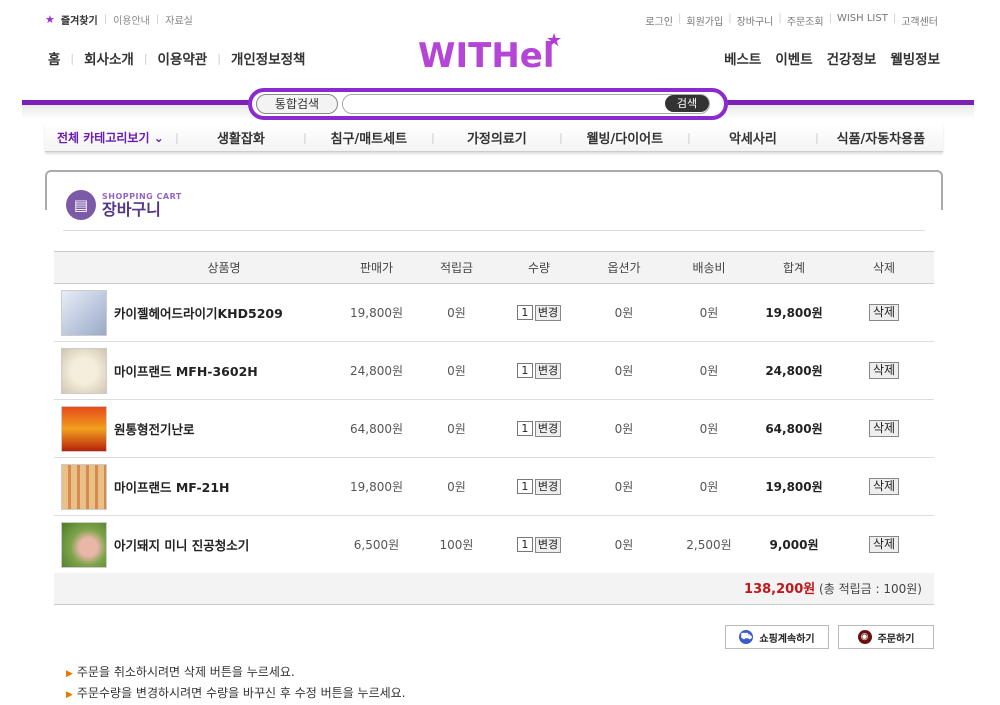 The image size is (1000, 705). Describe the element at coordinates (780, 589) in the screenshot. I see `cart-total-amount: 138,200원` at that location.